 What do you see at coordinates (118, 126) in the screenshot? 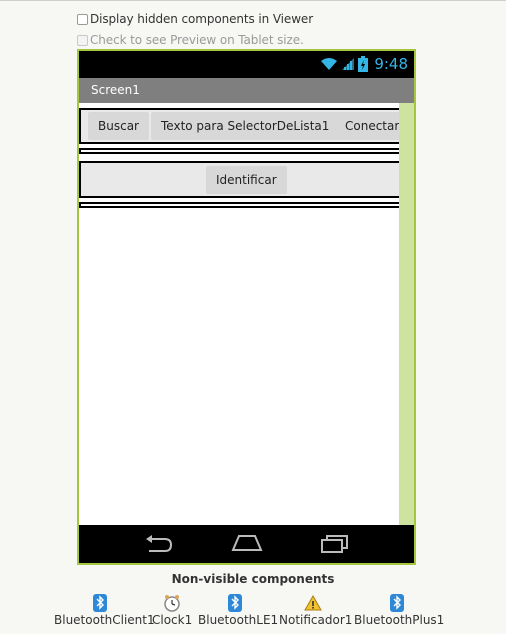
I see `buscar-button: Buscar` at bounding box center [118, 126].